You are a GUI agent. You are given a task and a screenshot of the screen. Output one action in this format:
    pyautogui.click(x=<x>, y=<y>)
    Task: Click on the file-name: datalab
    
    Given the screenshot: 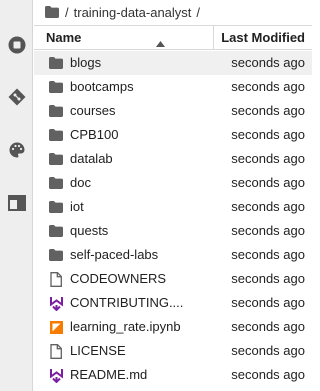 What is the action you would take?
    pyautogui.click(x=91, y=158)
    